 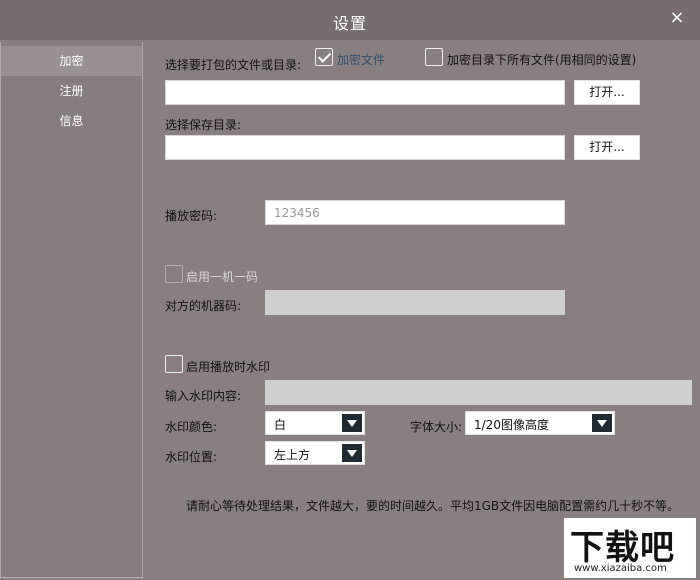 What do you see at coordinates (191, 457) in the screenshot?
I see `watermark-position-label: 水印位置:` at bounding box center [191, 457].